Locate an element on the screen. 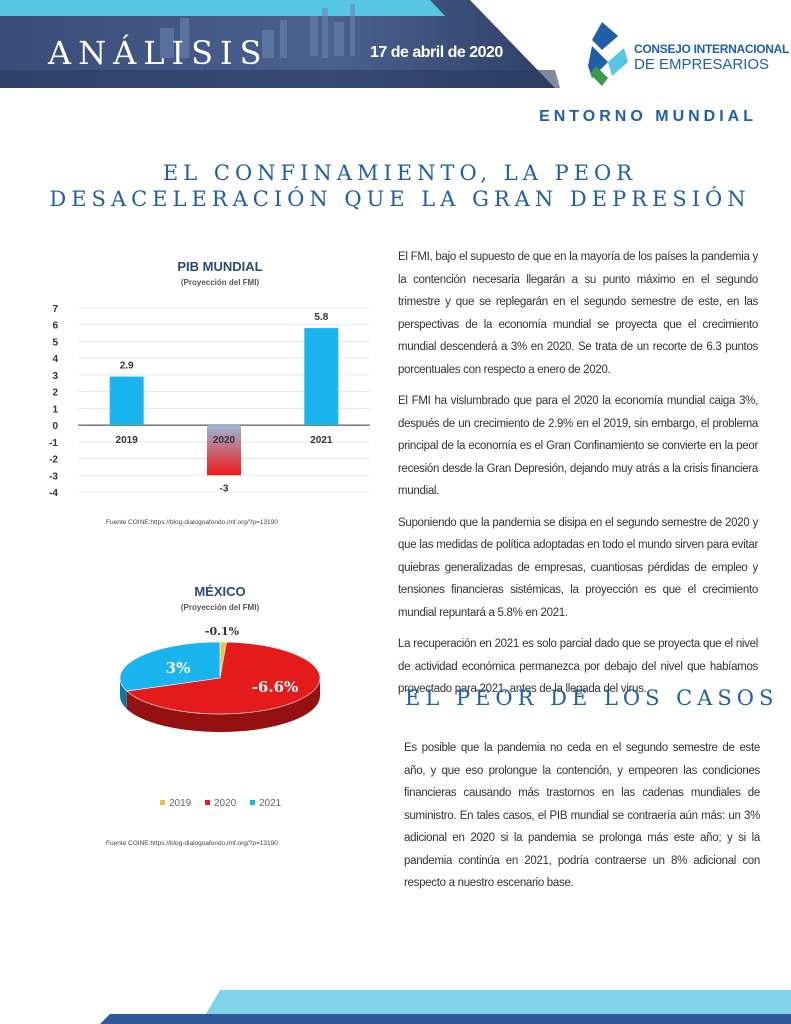 The height and width of the screenshot is (1024, 791). category-label: 2020 is located at coordinates (224, 440).